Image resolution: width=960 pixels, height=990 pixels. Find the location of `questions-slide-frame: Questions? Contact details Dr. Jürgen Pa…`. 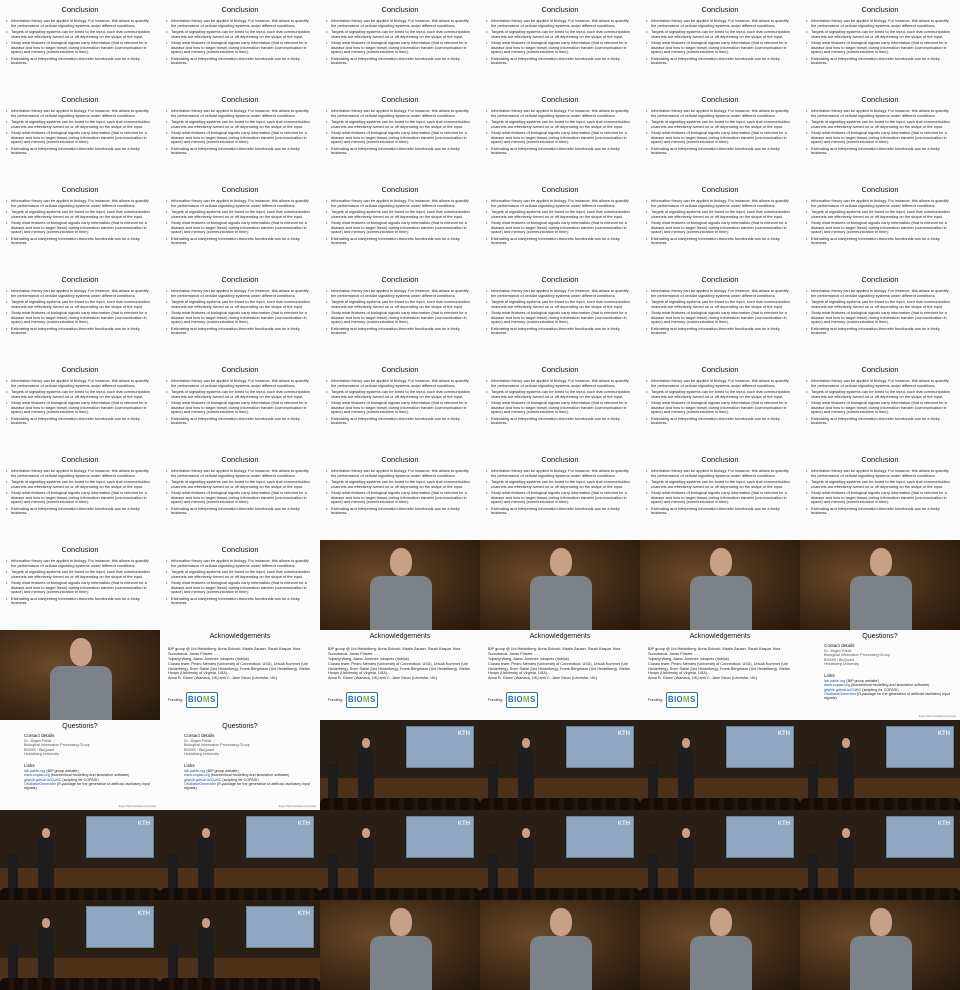

questions-slide-frame: Questions? Contact details Dr. Jürgen Pa… is located at coordinates (80, 765).